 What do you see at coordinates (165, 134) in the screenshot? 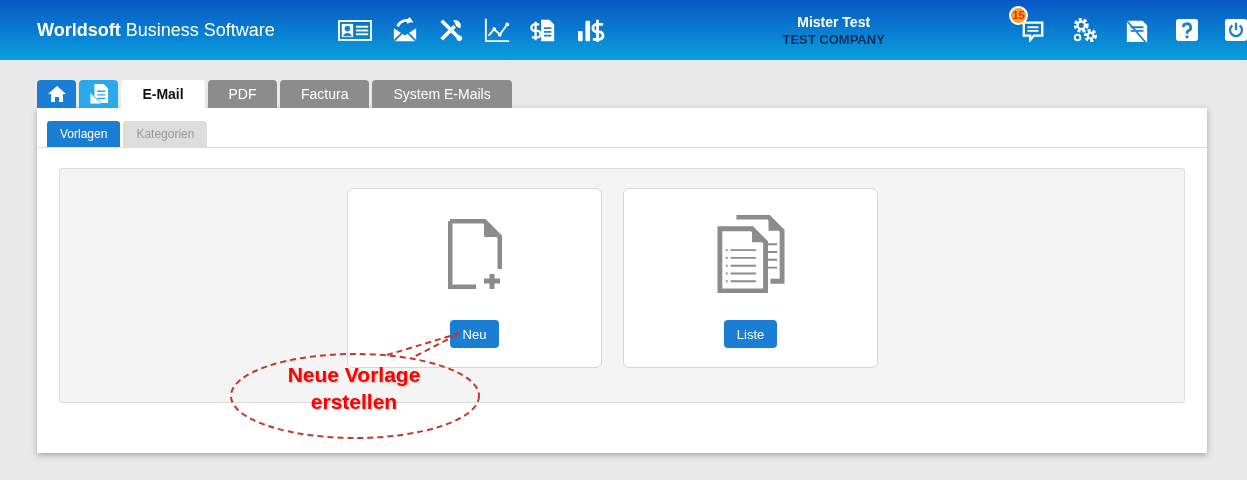
I see `sub-tab: Kategorien` at bounding box center [165, 134].